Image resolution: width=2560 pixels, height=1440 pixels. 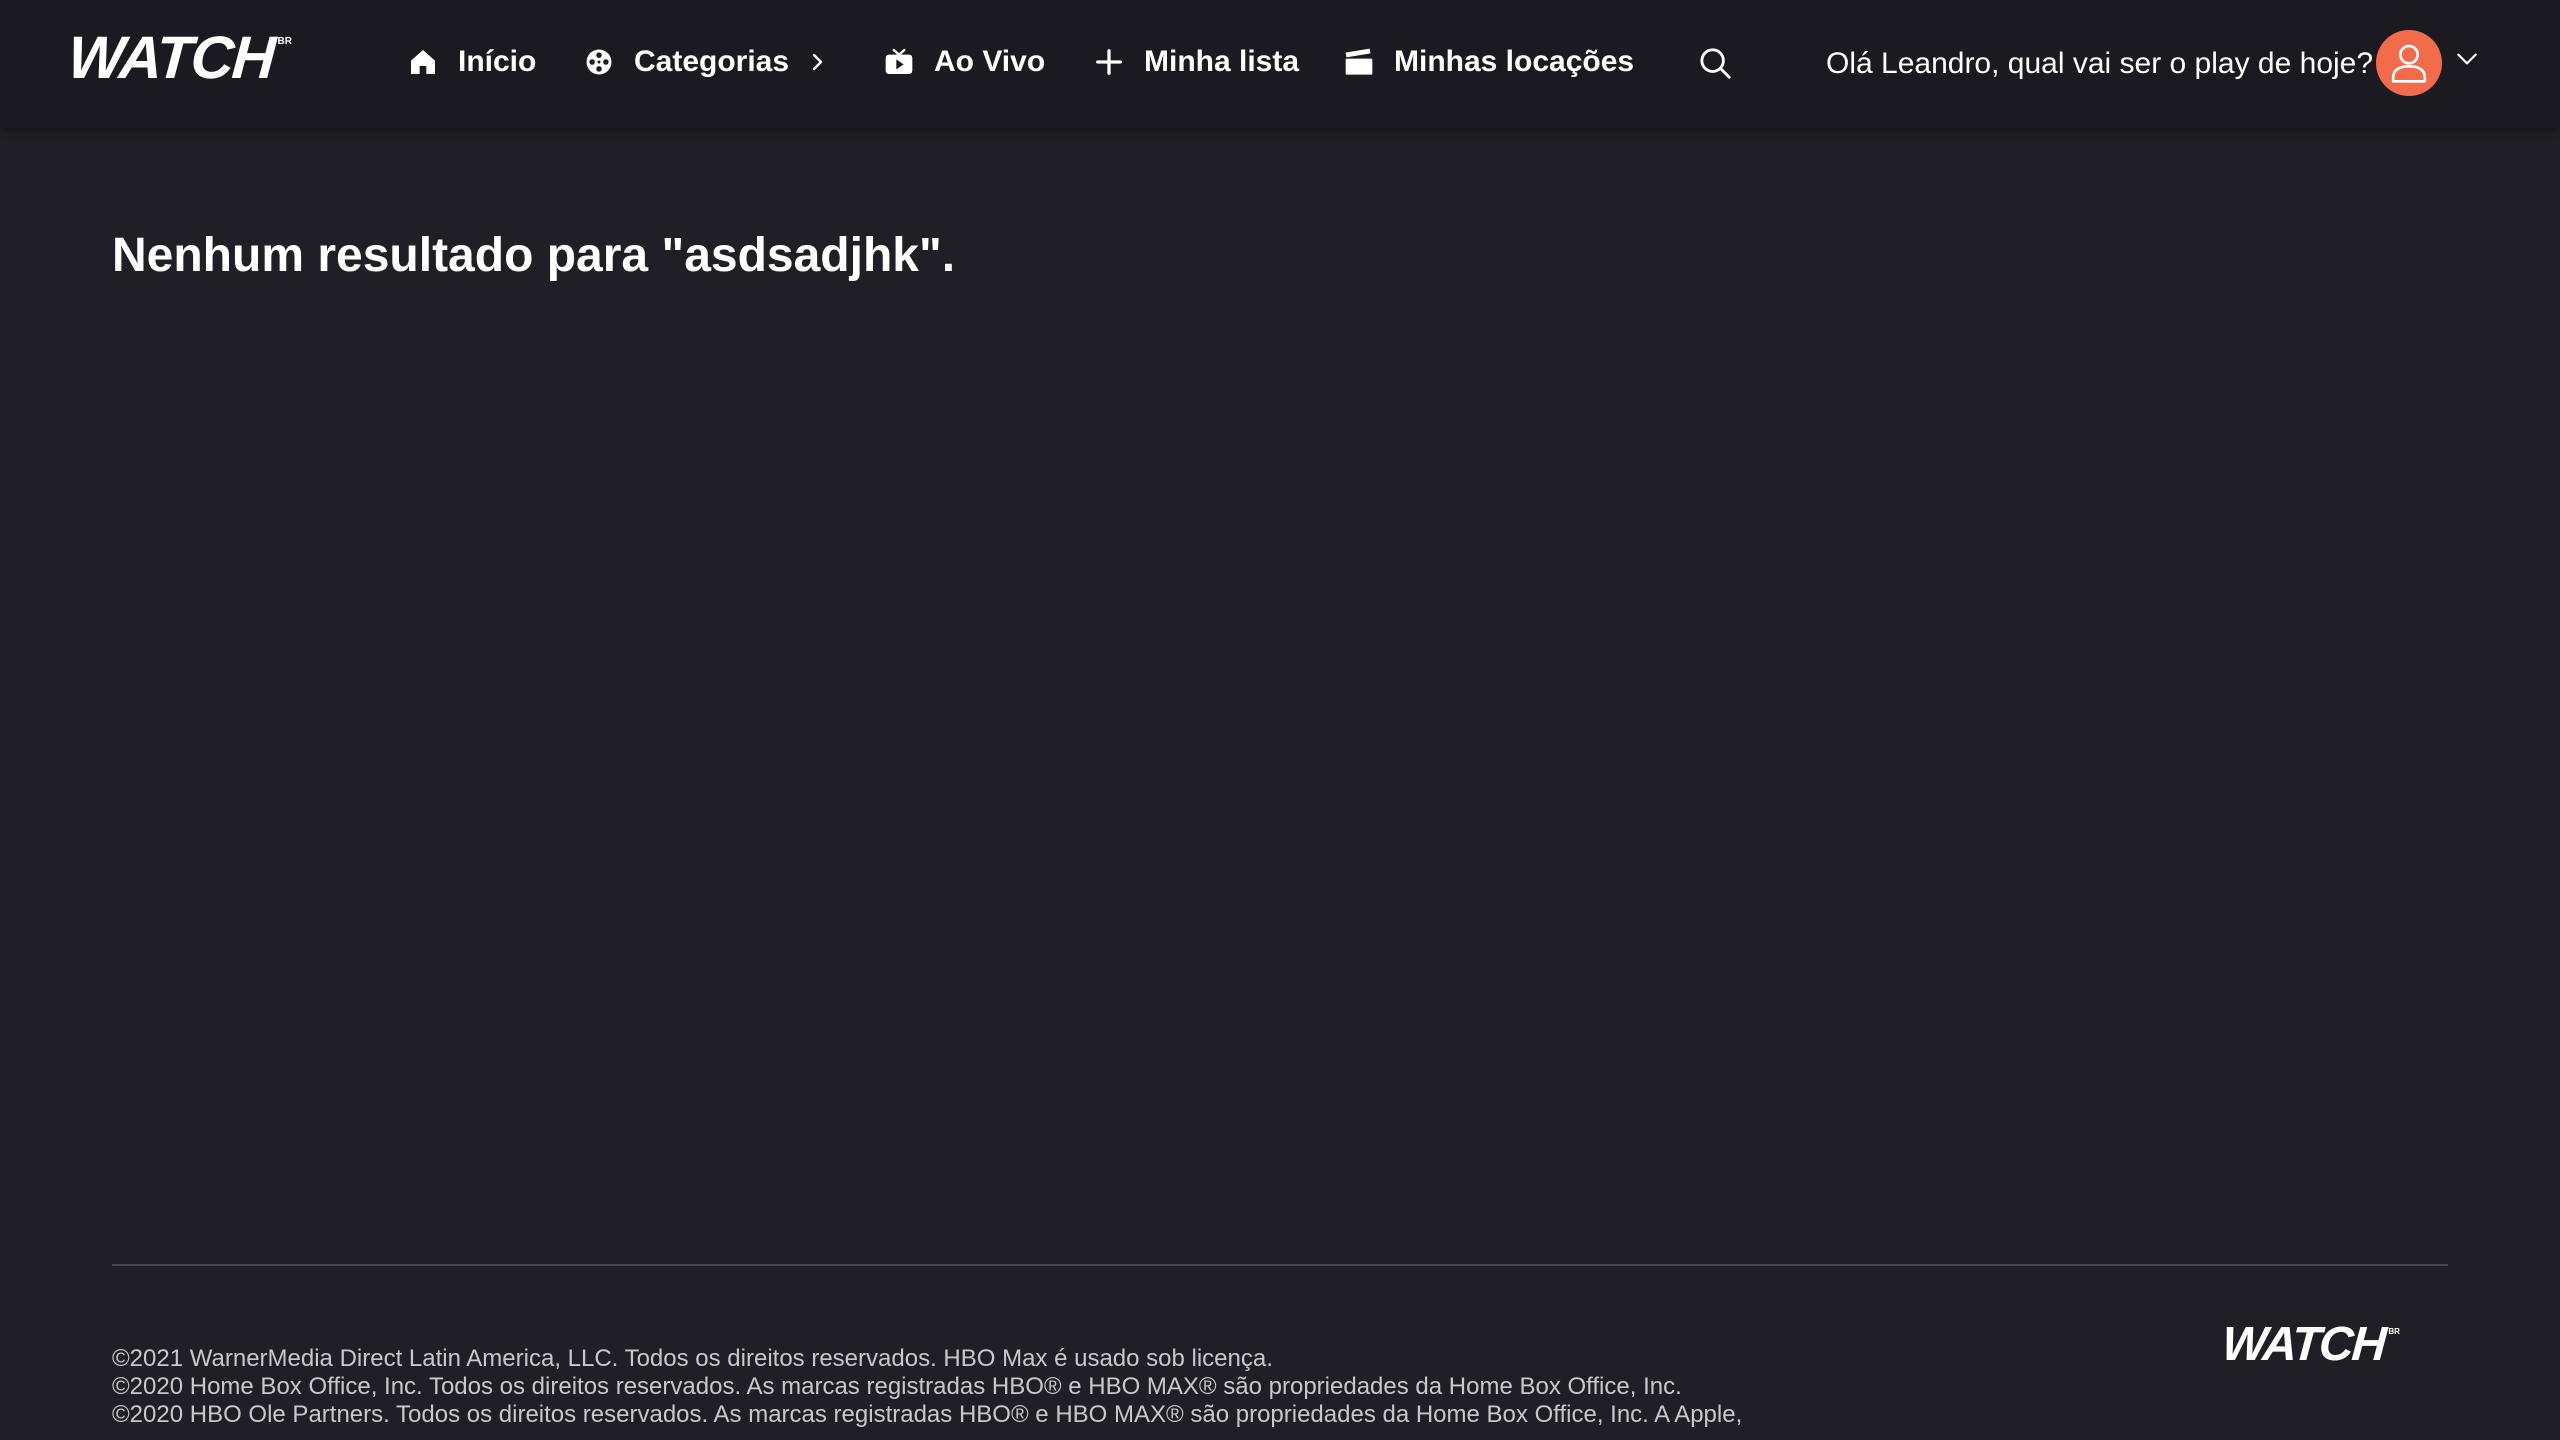 I want to click on plus-icon, so click(x=1109, y=62).